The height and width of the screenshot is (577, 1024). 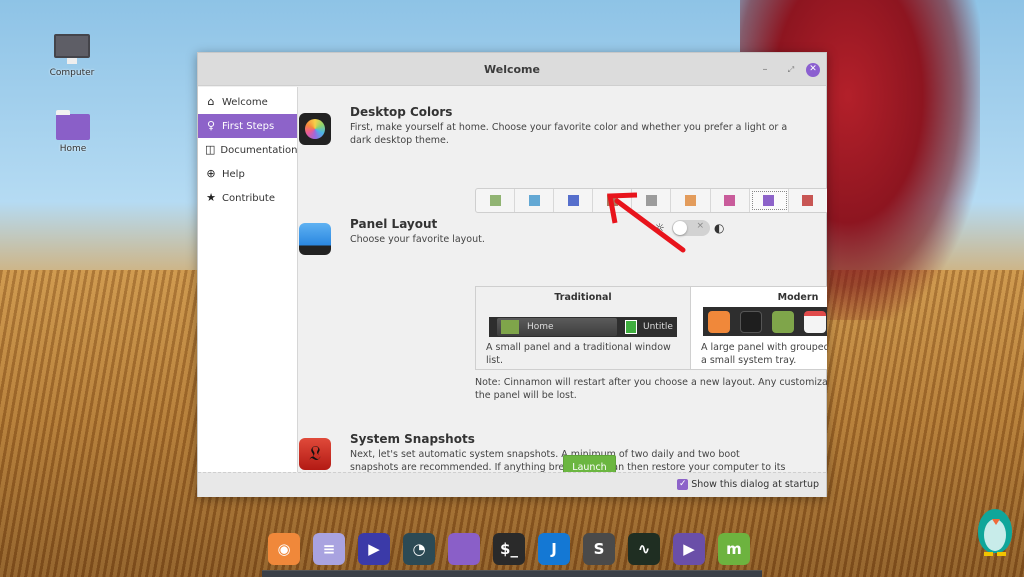 What do you see at coordinates (646, 222) in the screenshot?
I see `red-annotation-arrow` at bounding box center [646, 222].